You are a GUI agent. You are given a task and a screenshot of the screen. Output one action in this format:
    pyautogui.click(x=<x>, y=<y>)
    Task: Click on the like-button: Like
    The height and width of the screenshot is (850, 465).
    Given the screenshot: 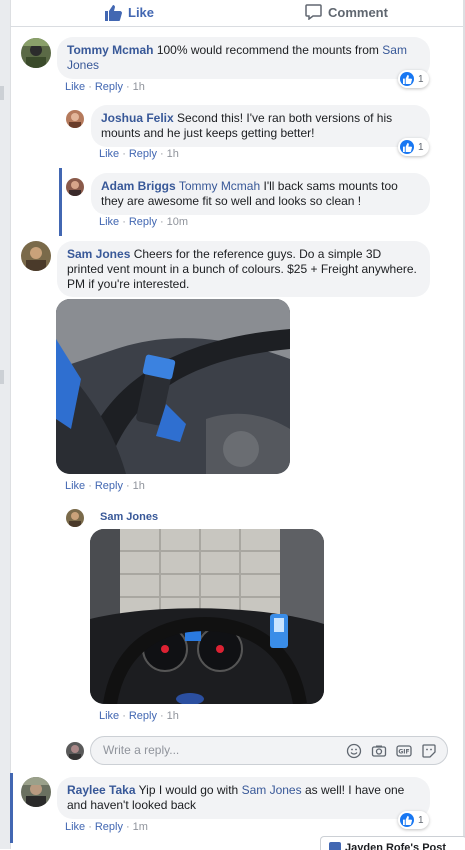 What is the action you would take?
    pyautogui.click(x=129, y=12)
    